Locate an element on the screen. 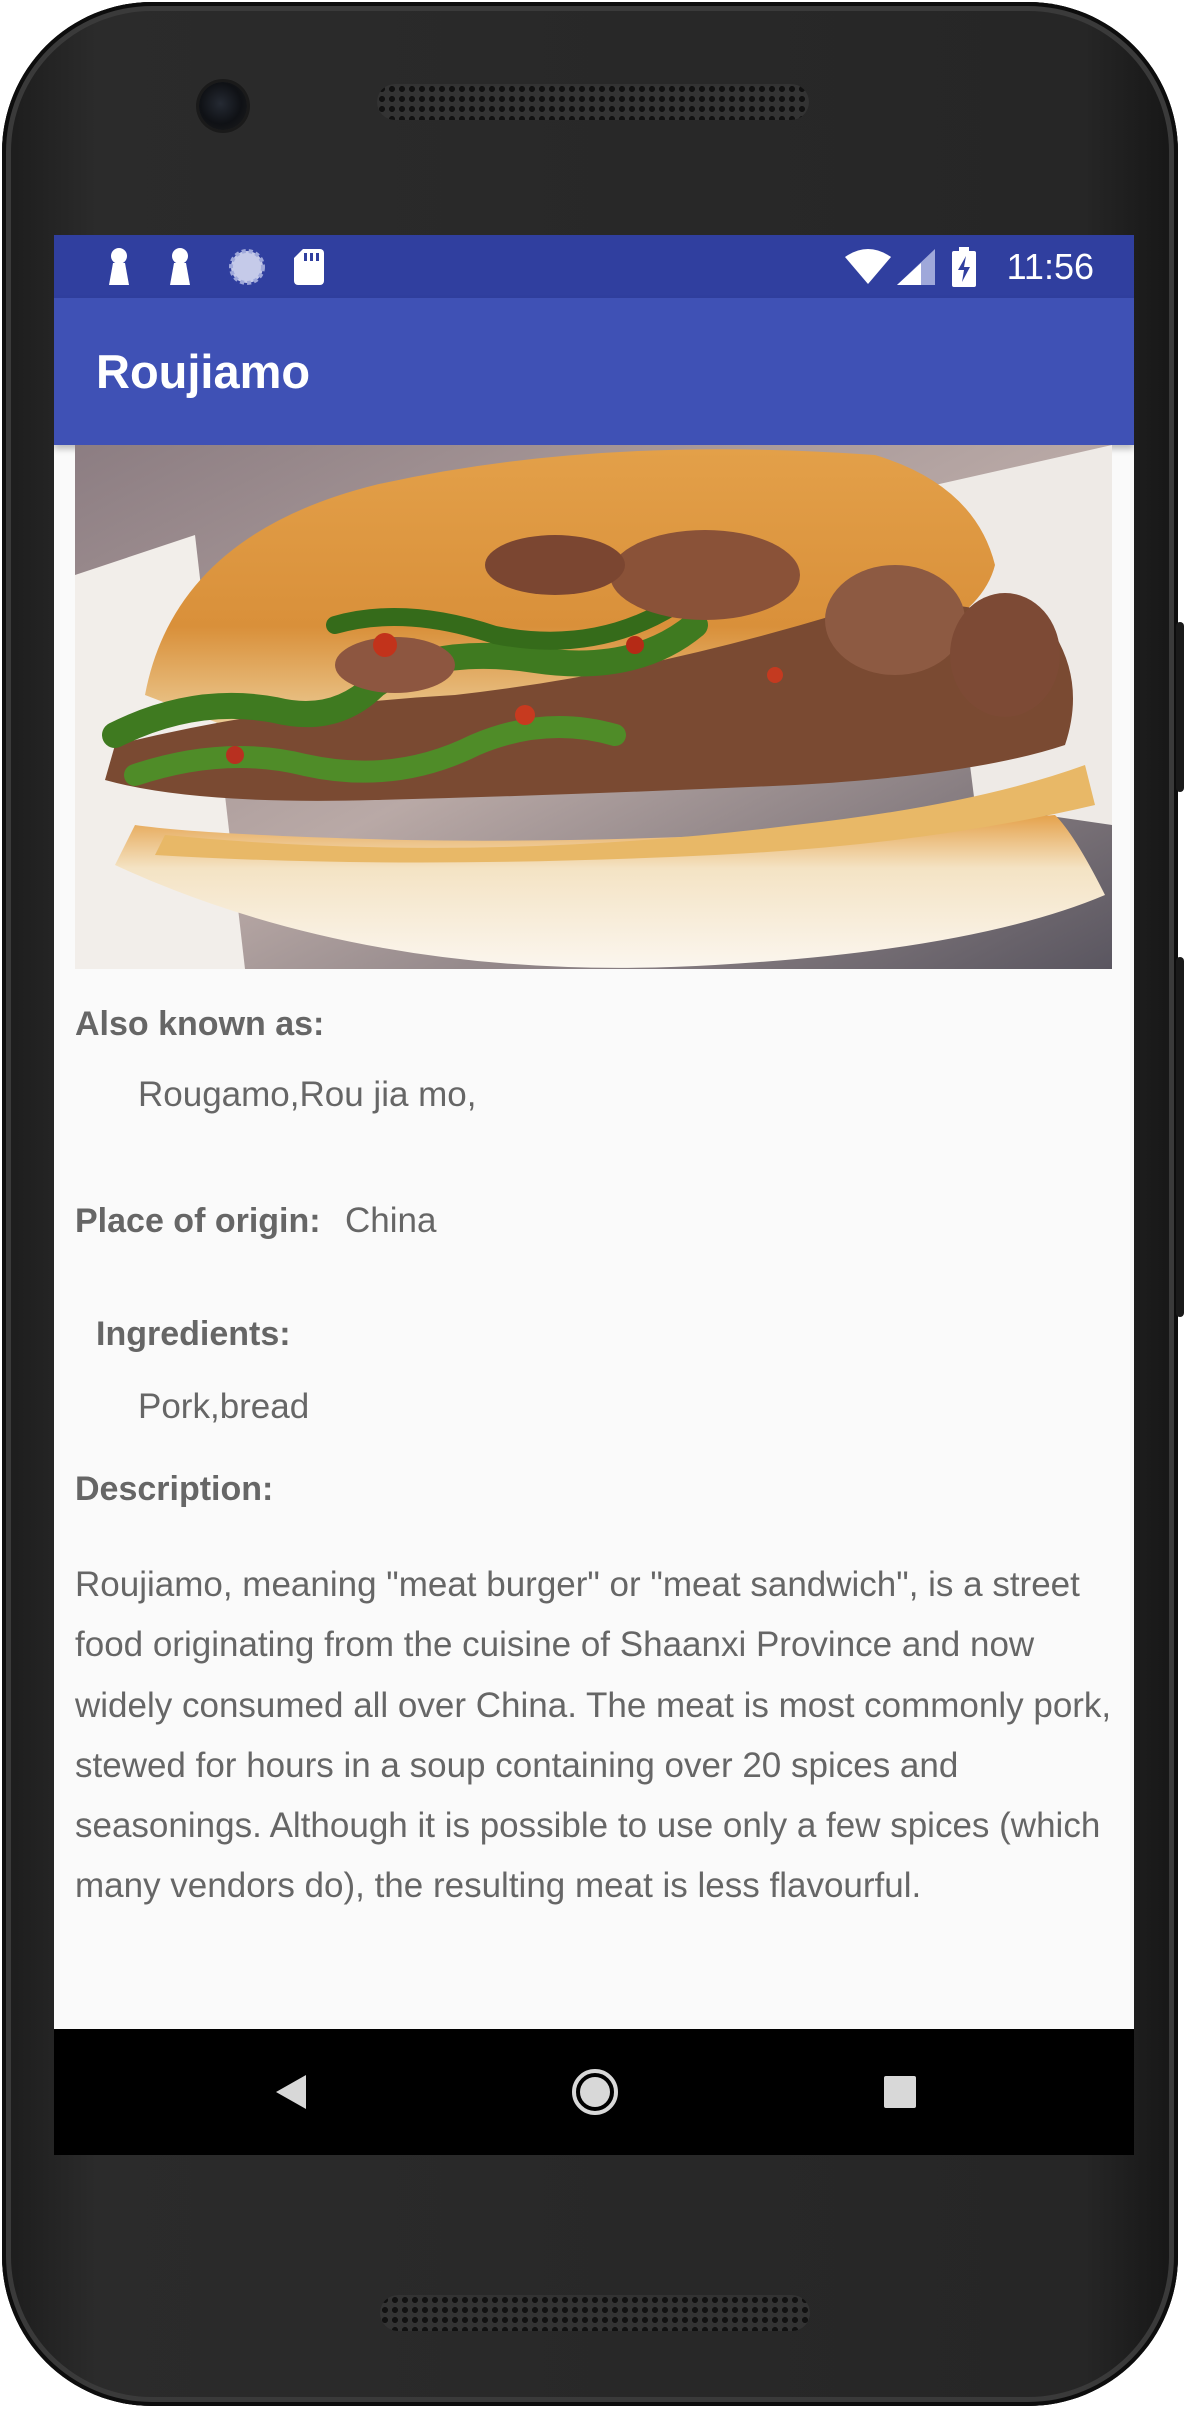 This screenshot has width=1194, height=2409. page-title: Roujiamo is located at coordinates (203, 371).